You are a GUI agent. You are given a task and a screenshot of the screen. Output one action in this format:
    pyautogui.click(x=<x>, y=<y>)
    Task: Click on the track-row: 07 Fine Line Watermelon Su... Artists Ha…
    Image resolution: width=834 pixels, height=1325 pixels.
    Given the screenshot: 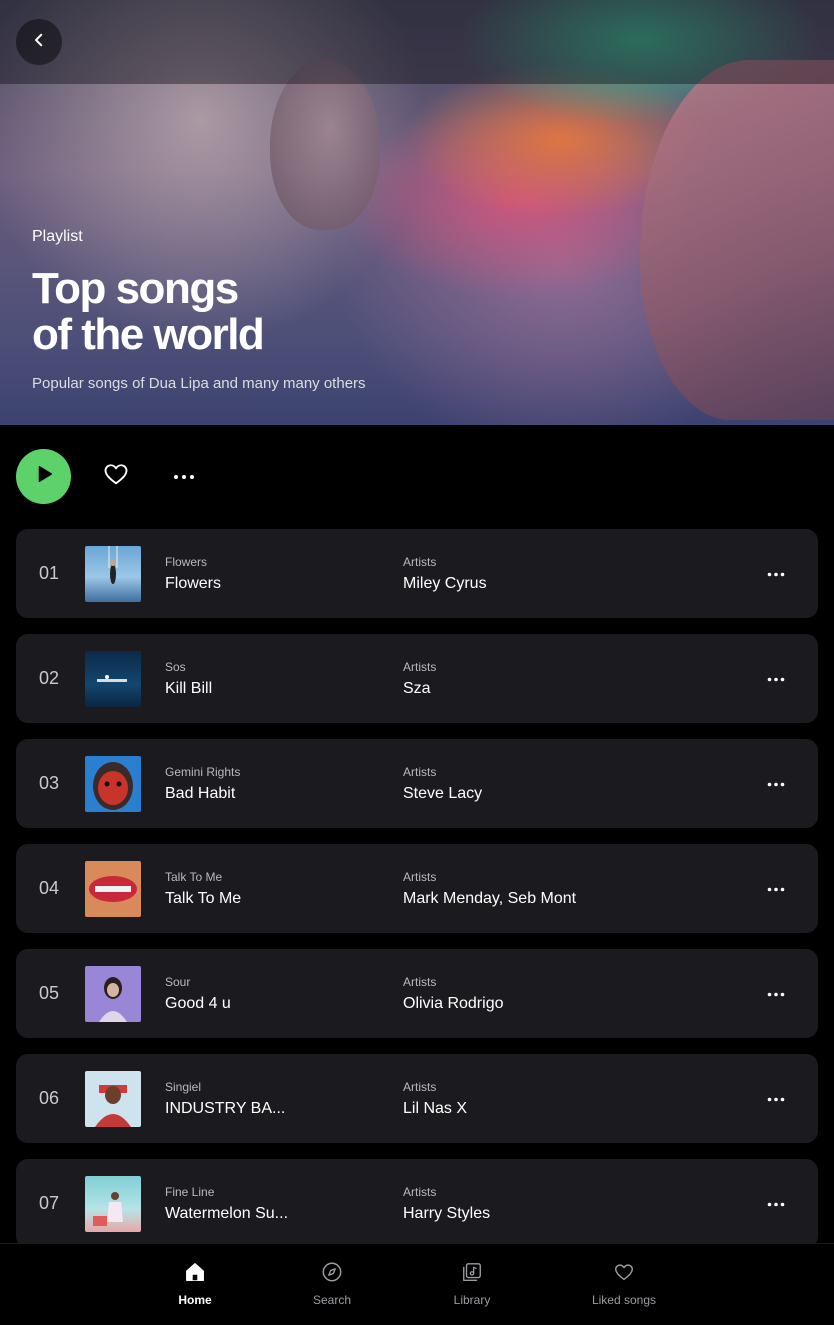 What is the action you would take?
    pyautogui.click(x=417, y=1203)
    